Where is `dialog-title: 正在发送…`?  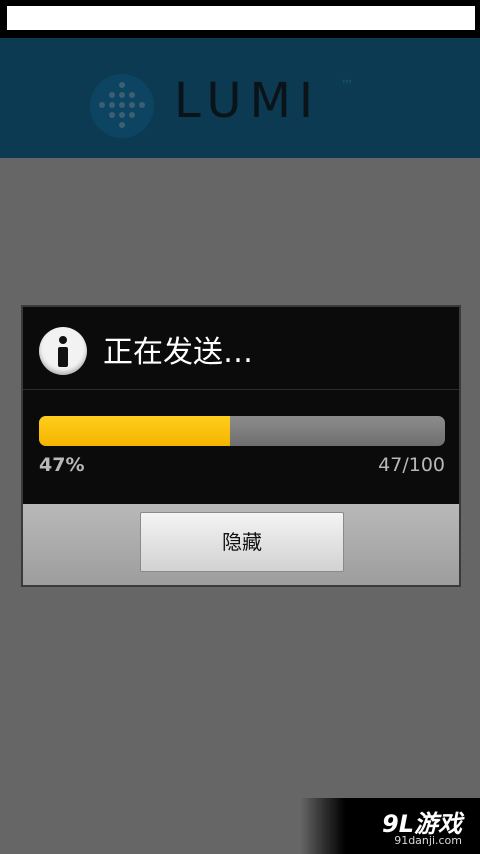 dialog-title: 正在发送… is located at coordinates (178, 352).